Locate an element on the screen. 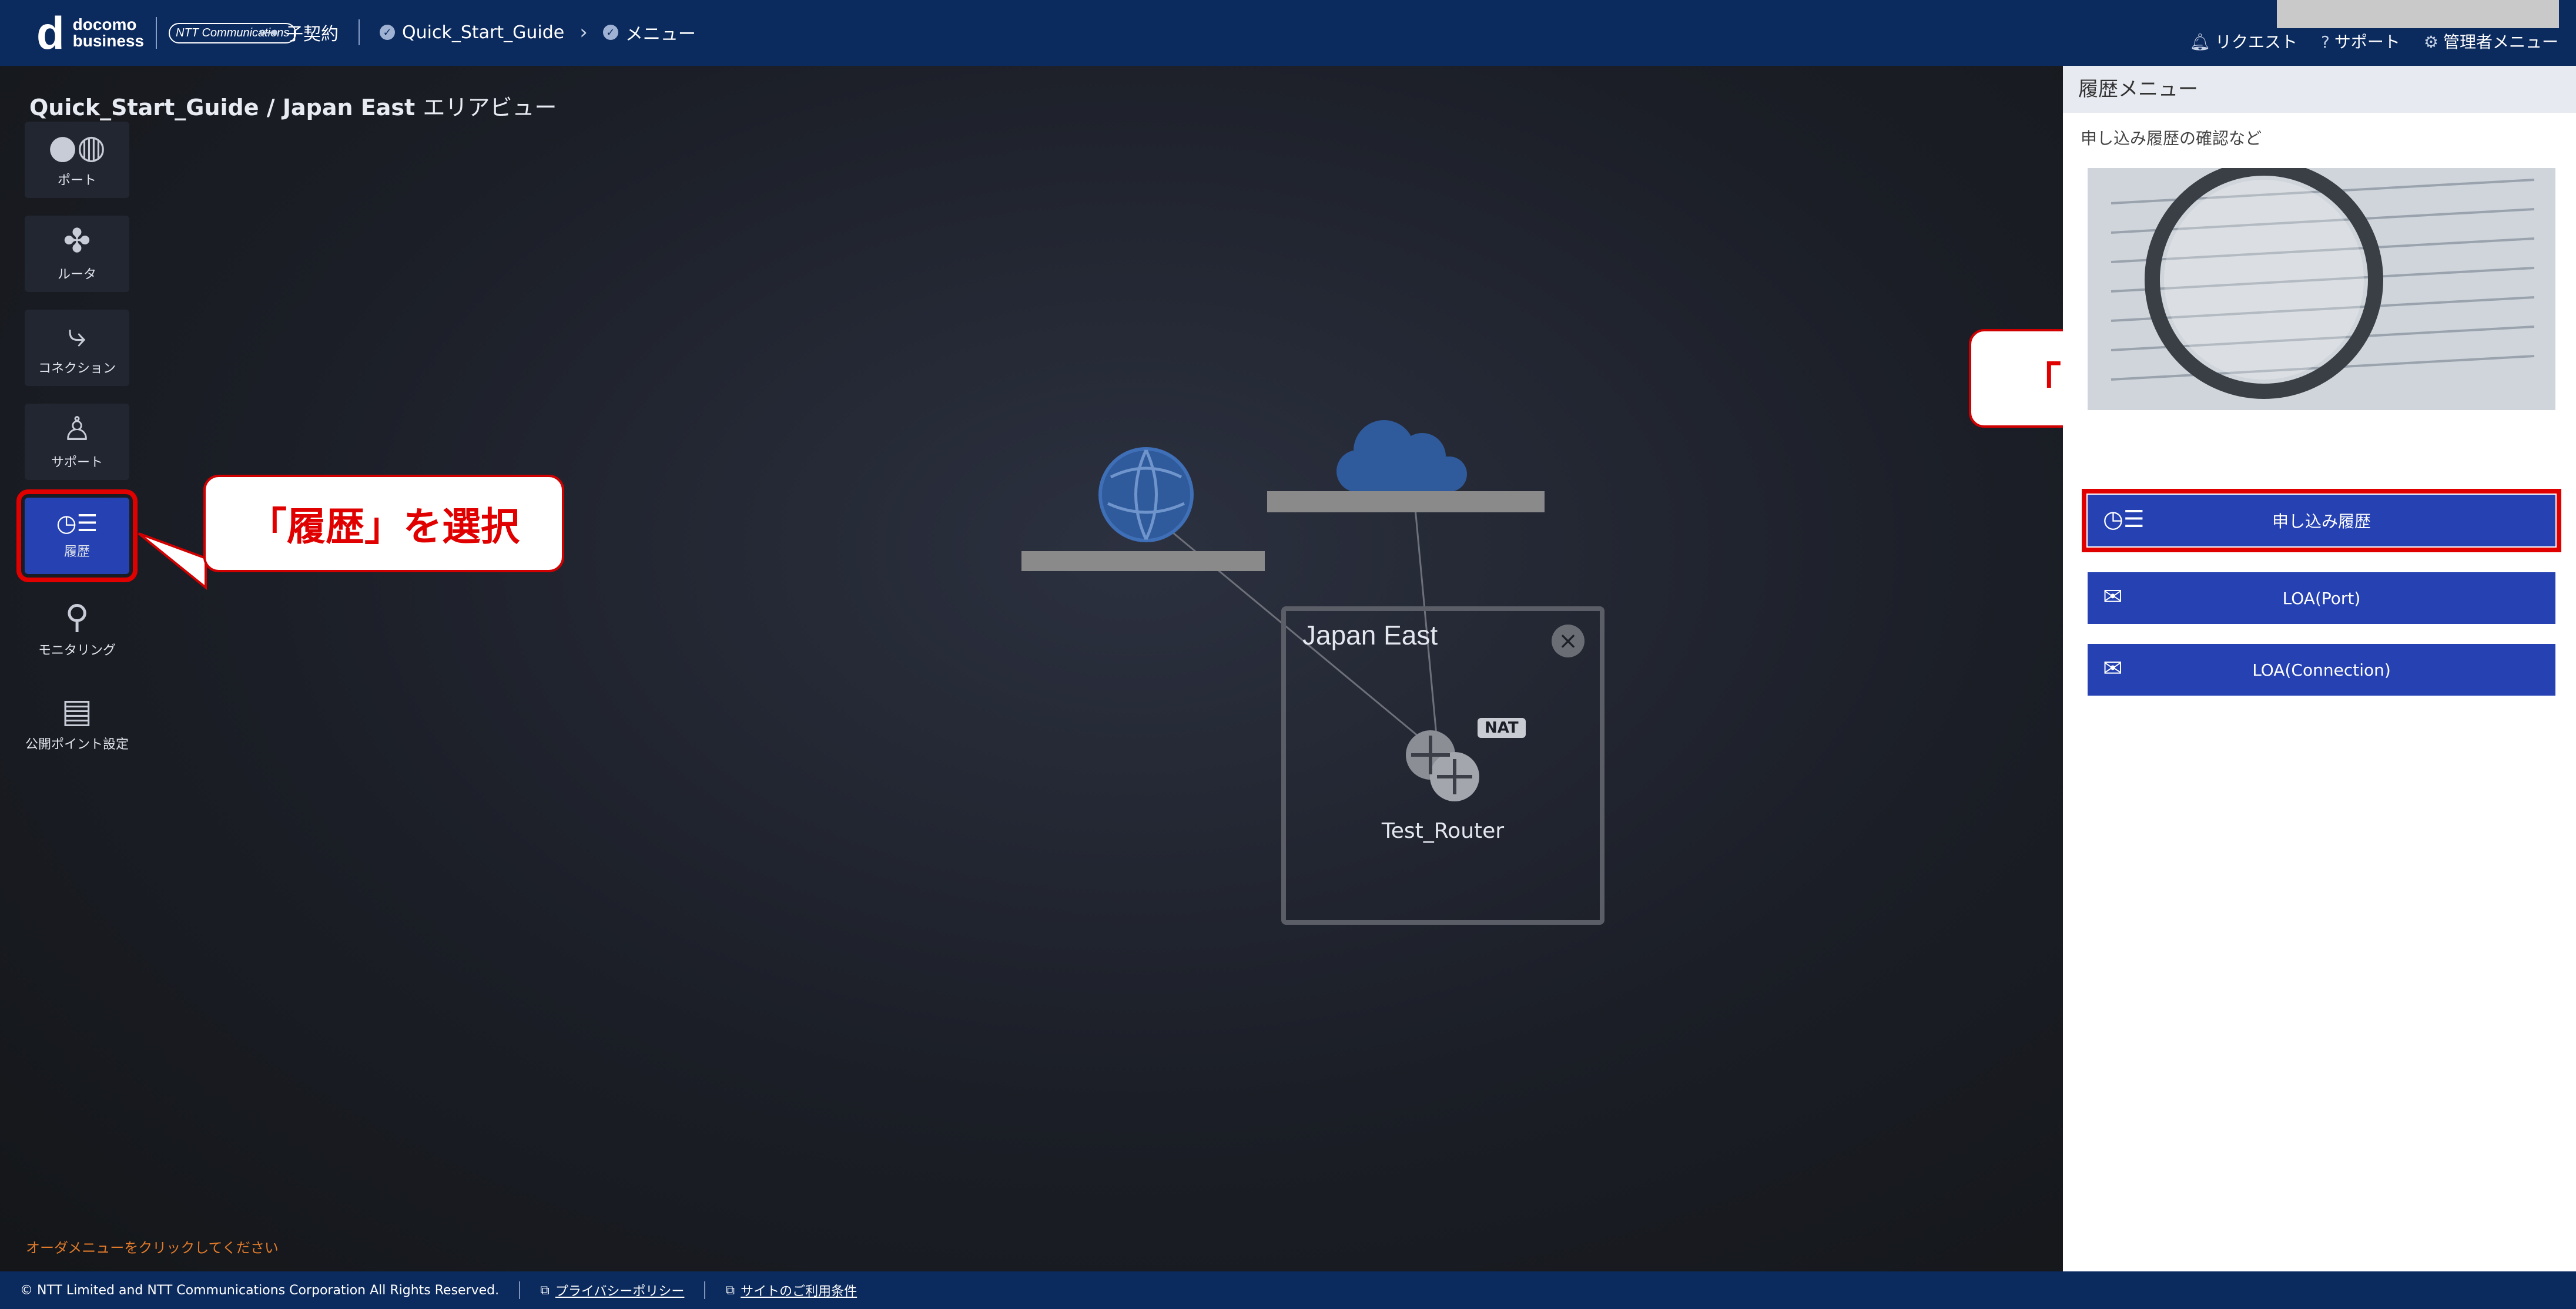 The width and height of the screenshot is (2576, 1309). button-label: 申し込み履歴 is located at coordinates (2321, 521).